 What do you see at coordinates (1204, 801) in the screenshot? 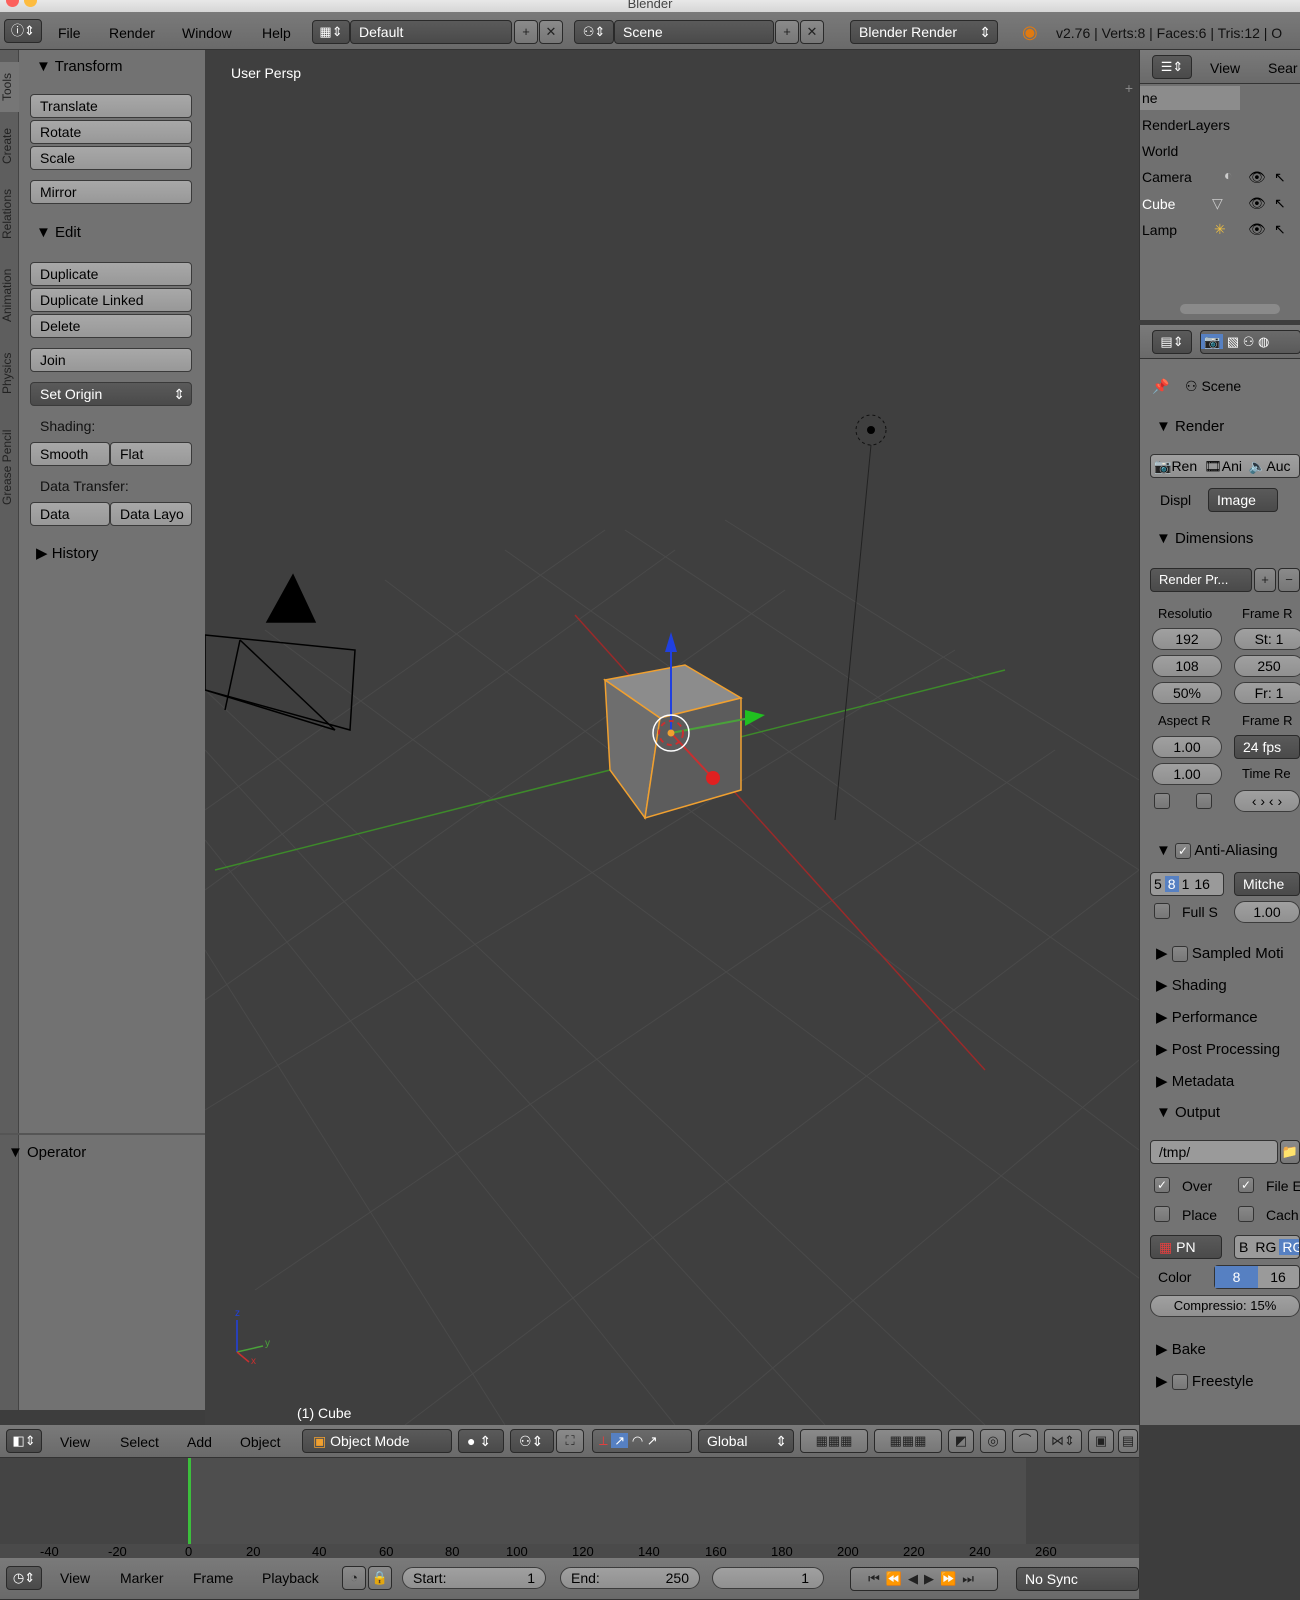
I see `crop-checkbox` at bounding box center [1204, 801].